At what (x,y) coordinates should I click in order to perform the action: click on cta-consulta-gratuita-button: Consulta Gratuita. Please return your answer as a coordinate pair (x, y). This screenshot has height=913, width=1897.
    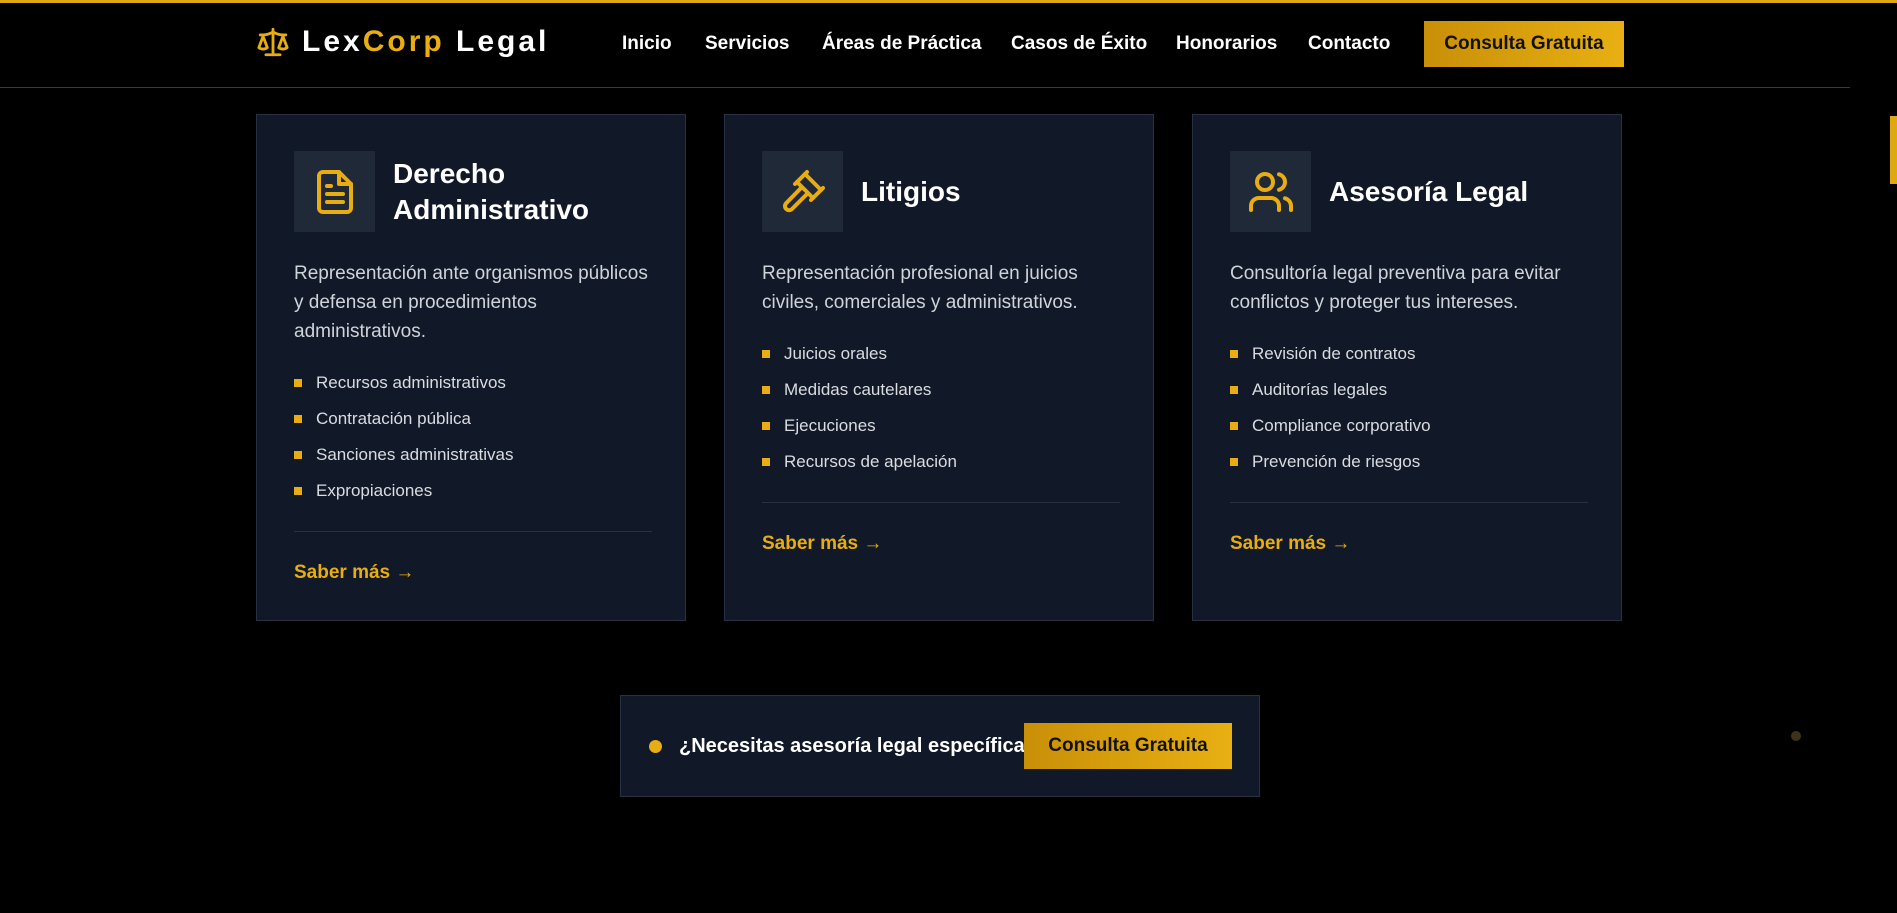
    Looking at the image, I should click on (1128, 746).